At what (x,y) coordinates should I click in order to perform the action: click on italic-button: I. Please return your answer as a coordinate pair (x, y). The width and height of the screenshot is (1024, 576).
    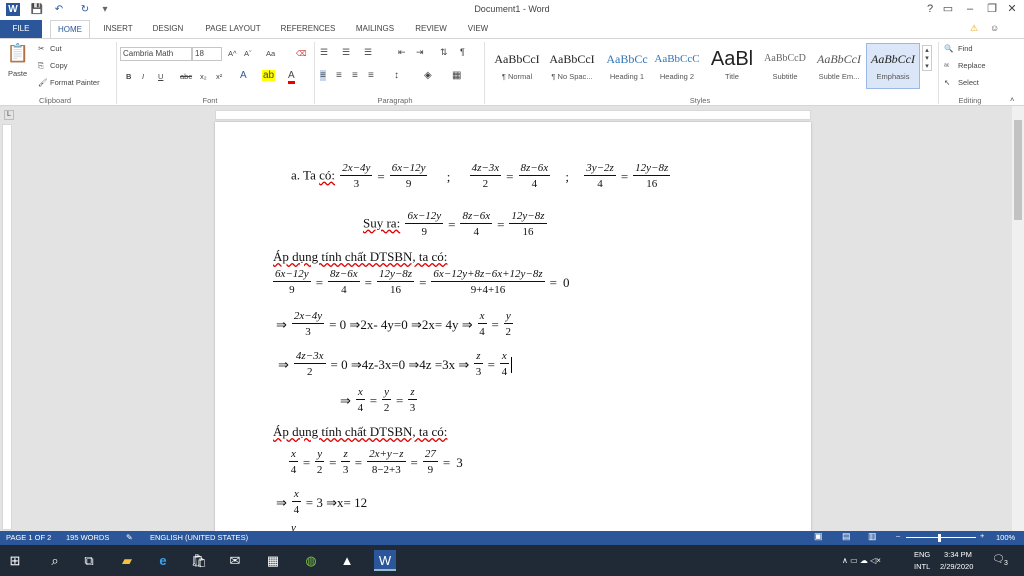
    Looking at the image, I should click on (143, 76).